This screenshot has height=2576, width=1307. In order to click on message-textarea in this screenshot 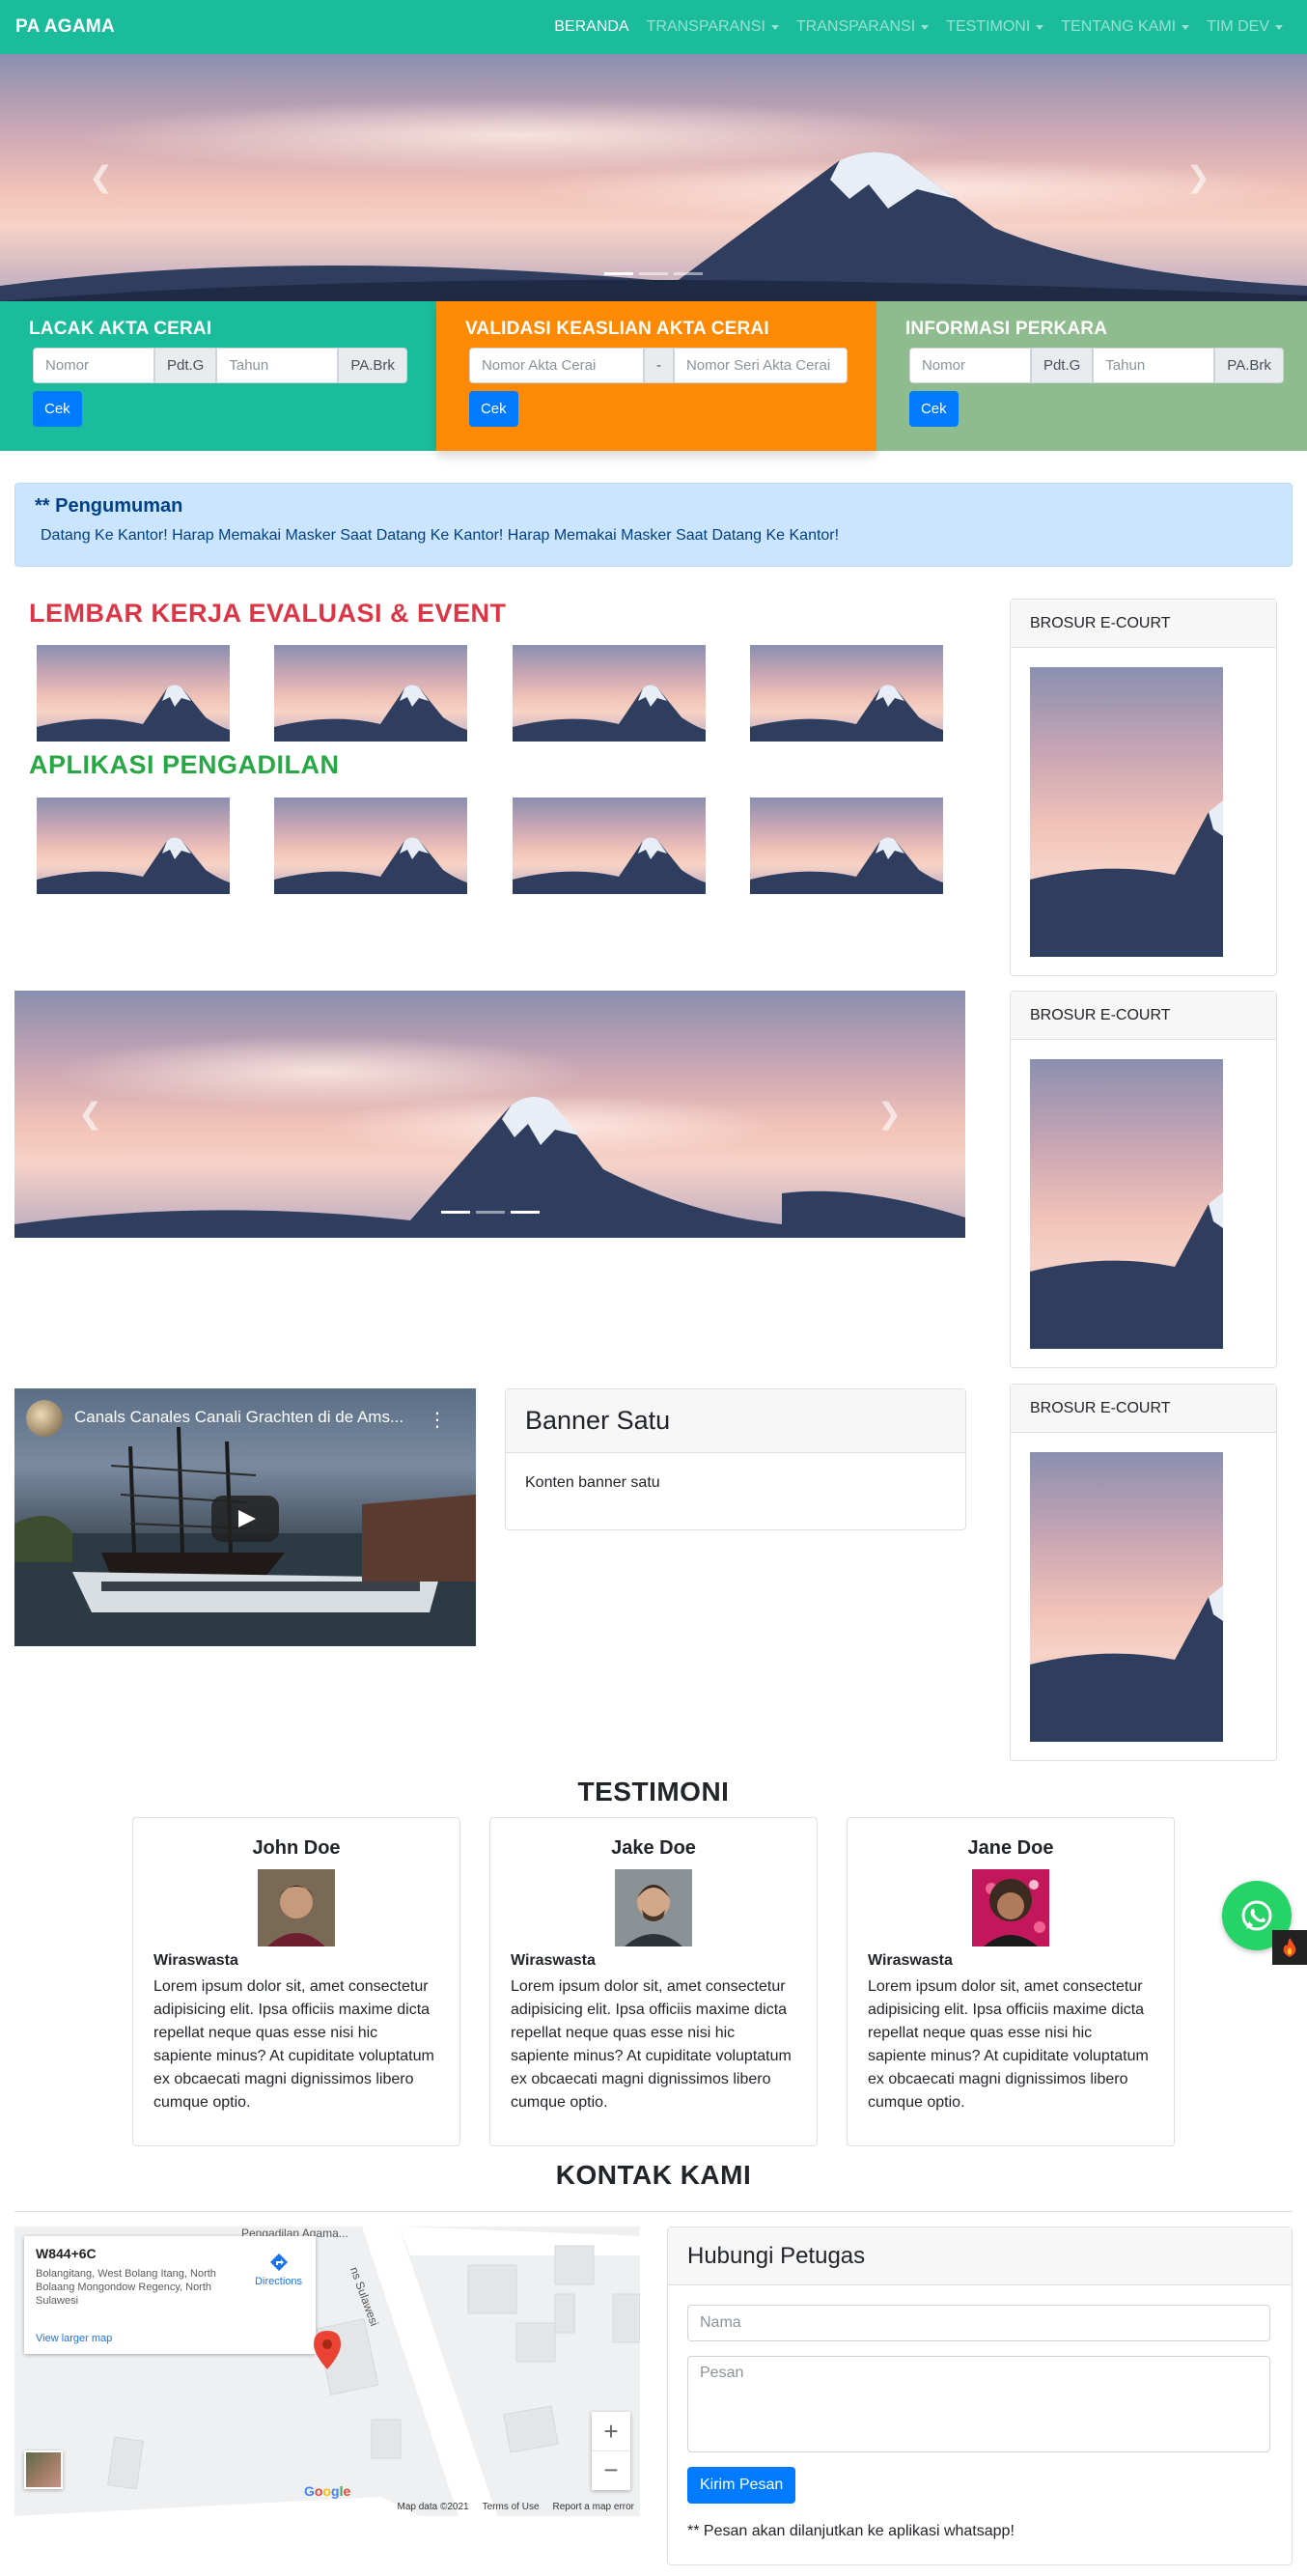, I will do `click(978, 2404)`.